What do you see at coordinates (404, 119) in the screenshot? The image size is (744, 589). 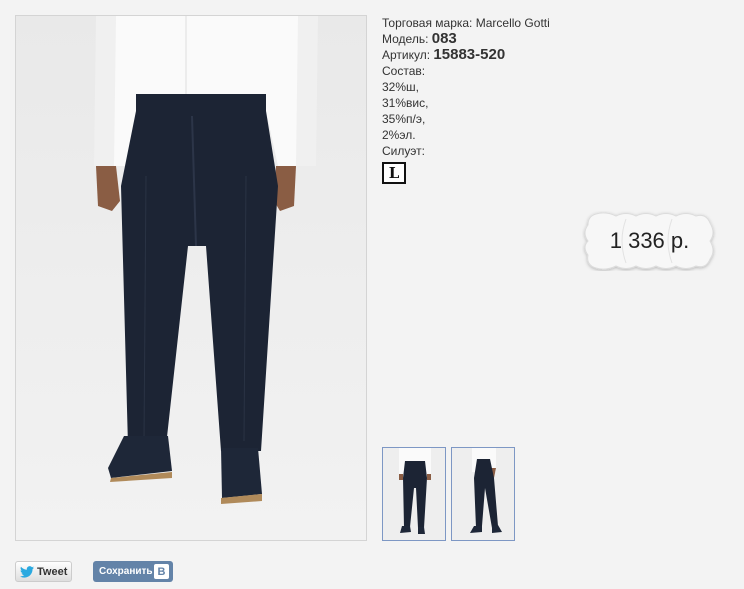 I see `composition-item: 35%п/э,` at bounding box center [404, 119].